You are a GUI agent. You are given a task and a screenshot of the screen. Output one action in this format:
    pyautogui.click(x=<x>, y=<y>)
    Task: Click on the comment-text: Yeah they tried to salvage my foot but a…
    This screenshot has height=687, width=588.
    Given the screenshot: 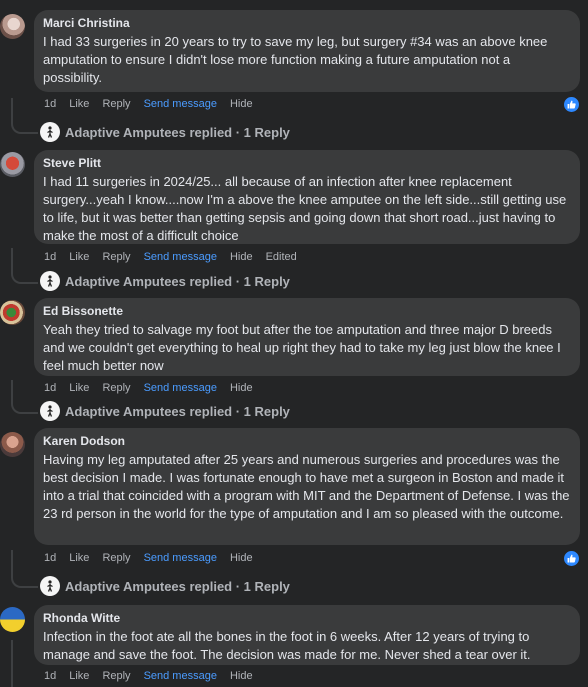 What is the action you would take?
    pyautogui.click(x=302, y=347)
    